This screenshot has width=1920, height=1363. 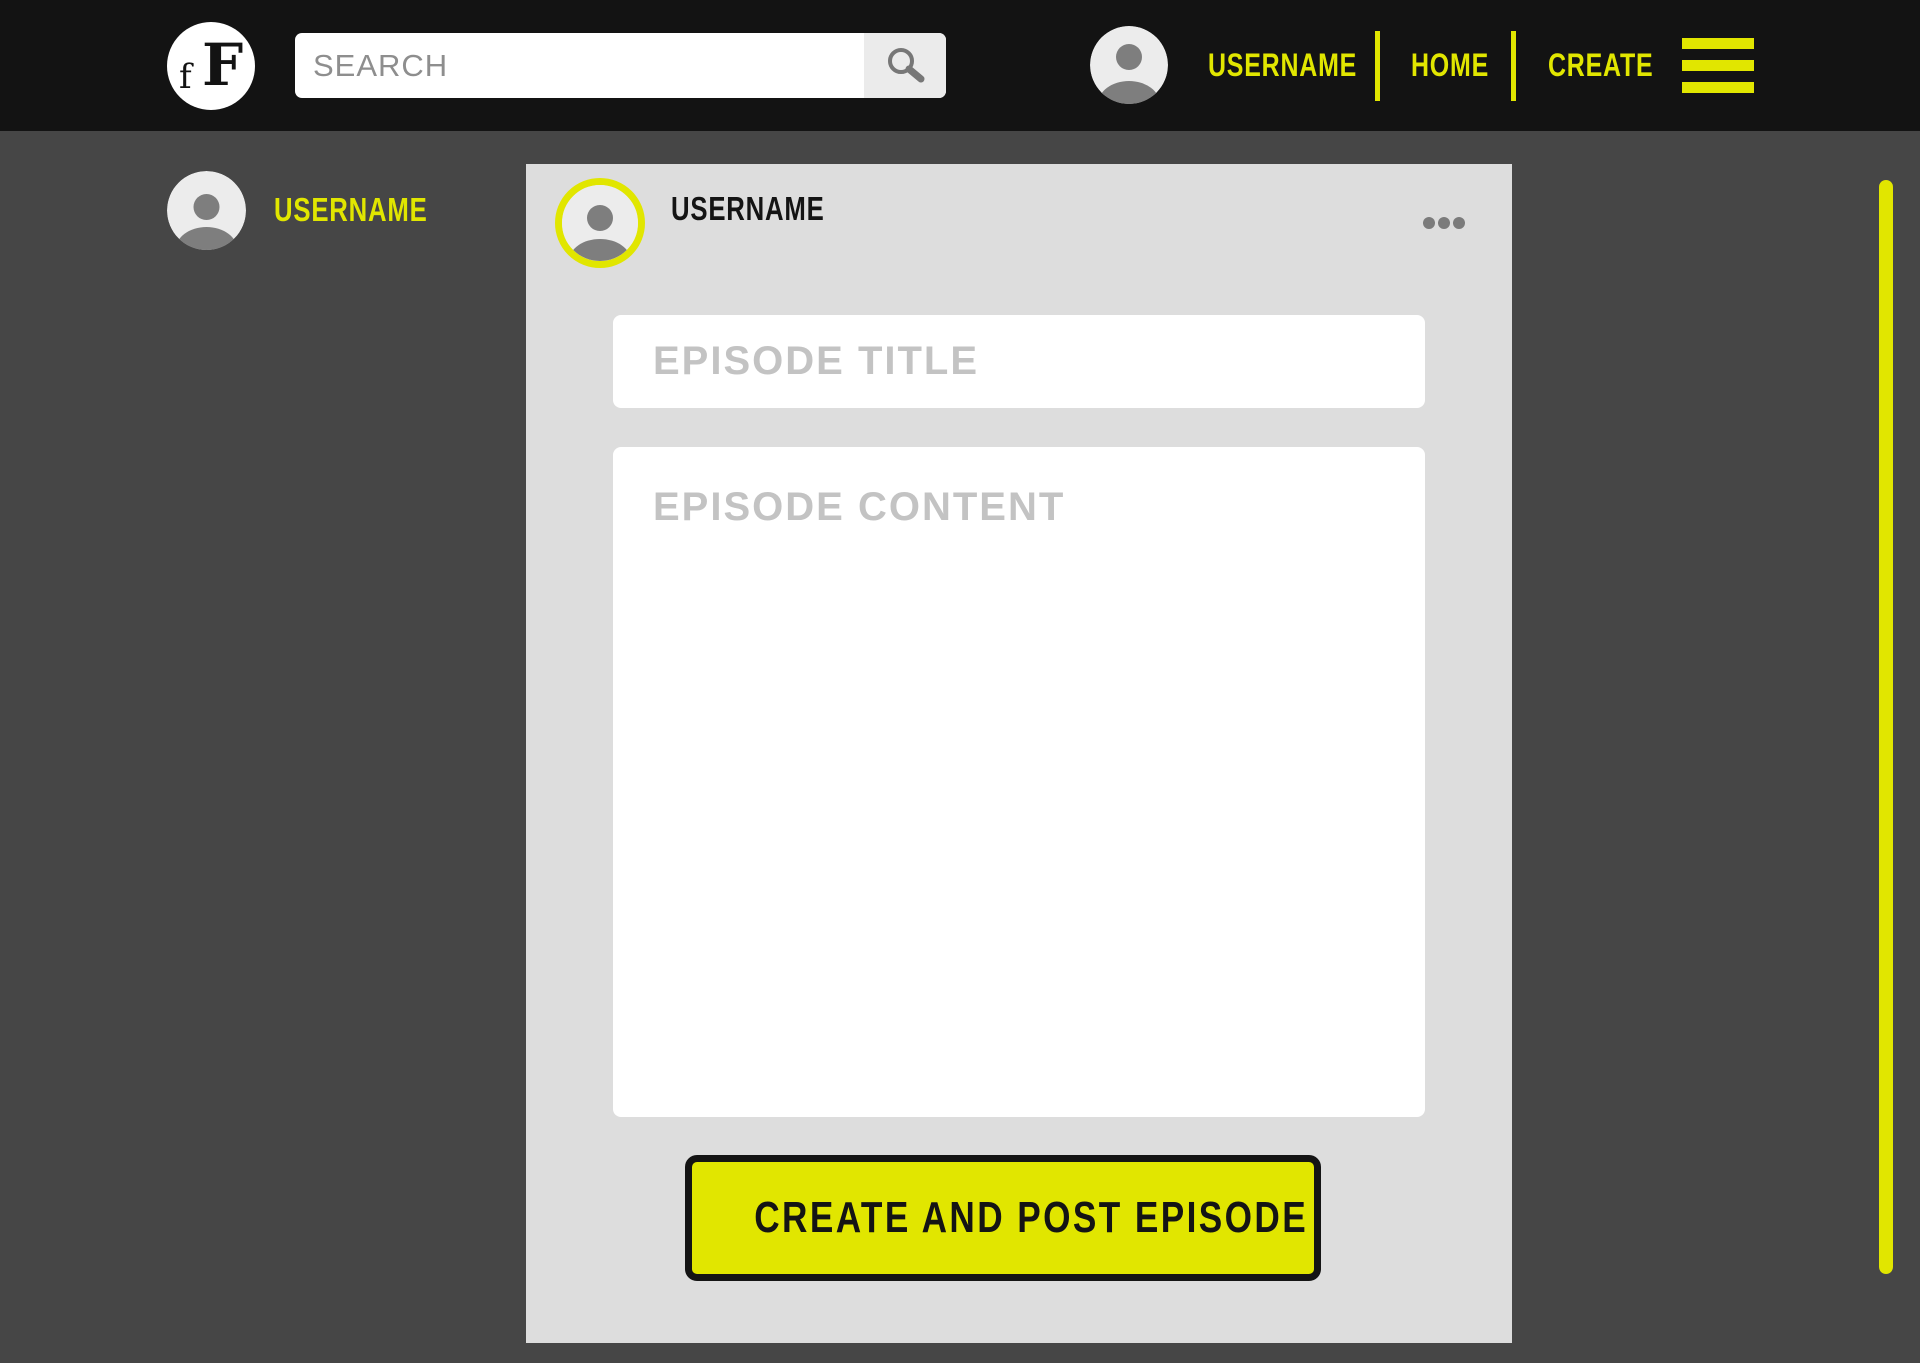 What do you see at coordinates (351, 210) in the screenshot?
I see `sidebar-username-link: USERNAME` at bounding box center [351, 210].